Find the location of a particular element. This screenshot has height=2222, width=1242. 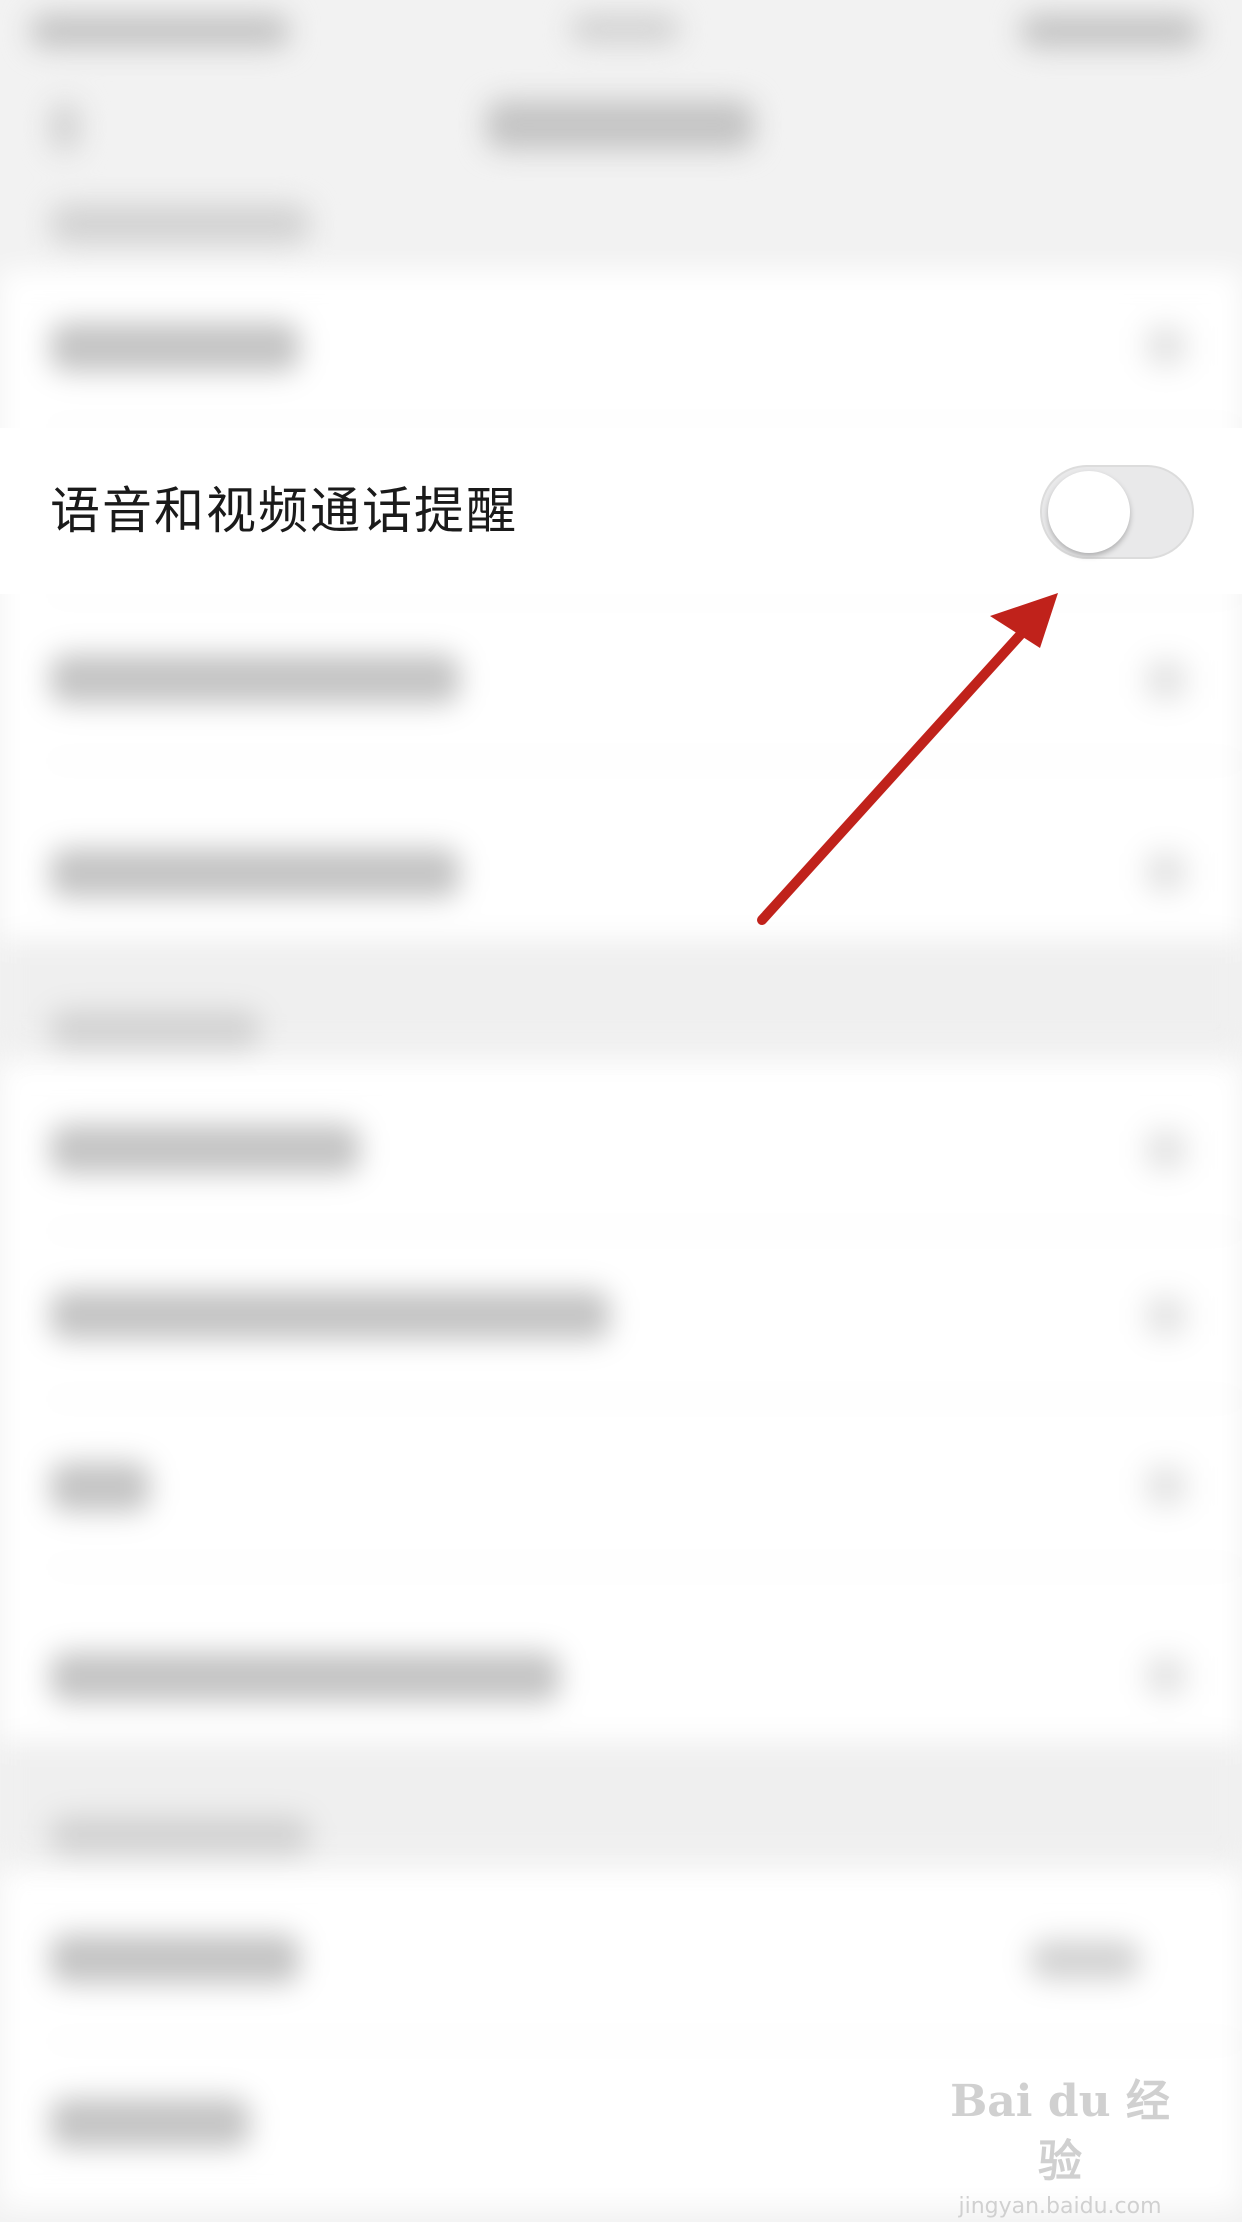

baidu-jingyan-watermark: Bai du 经验 jingyan.baidu.com is located at coordinates (1060, 2145).